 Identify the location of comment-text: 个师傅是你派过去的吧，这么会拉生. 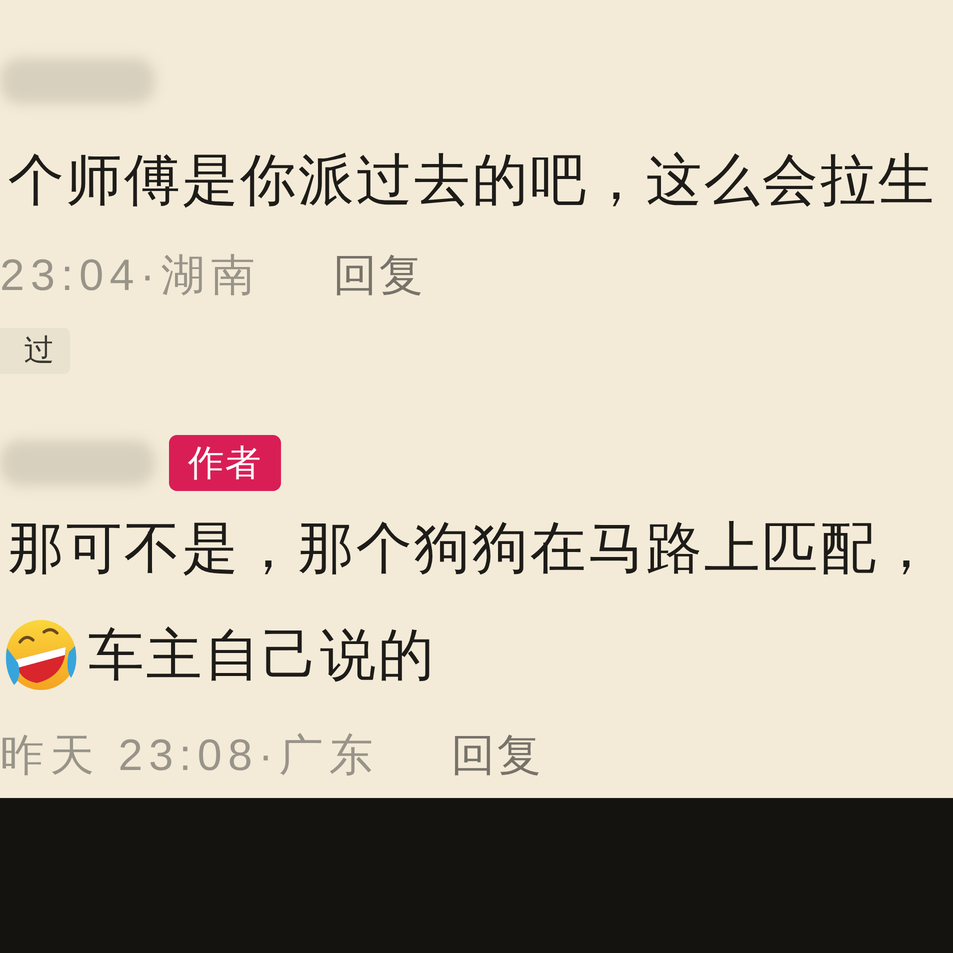
(471, 180).